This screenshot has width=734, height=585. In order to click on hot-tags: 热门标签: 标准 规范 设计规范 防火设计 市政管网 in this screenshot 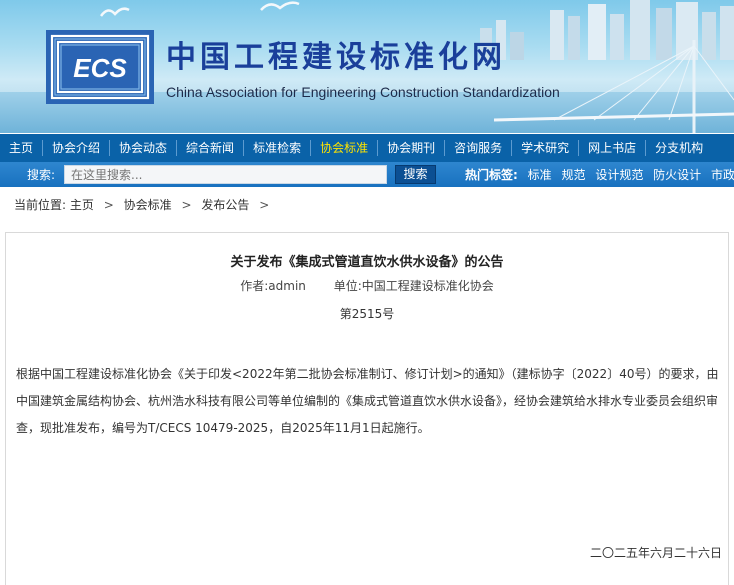, I will do `click(599, 174)`.